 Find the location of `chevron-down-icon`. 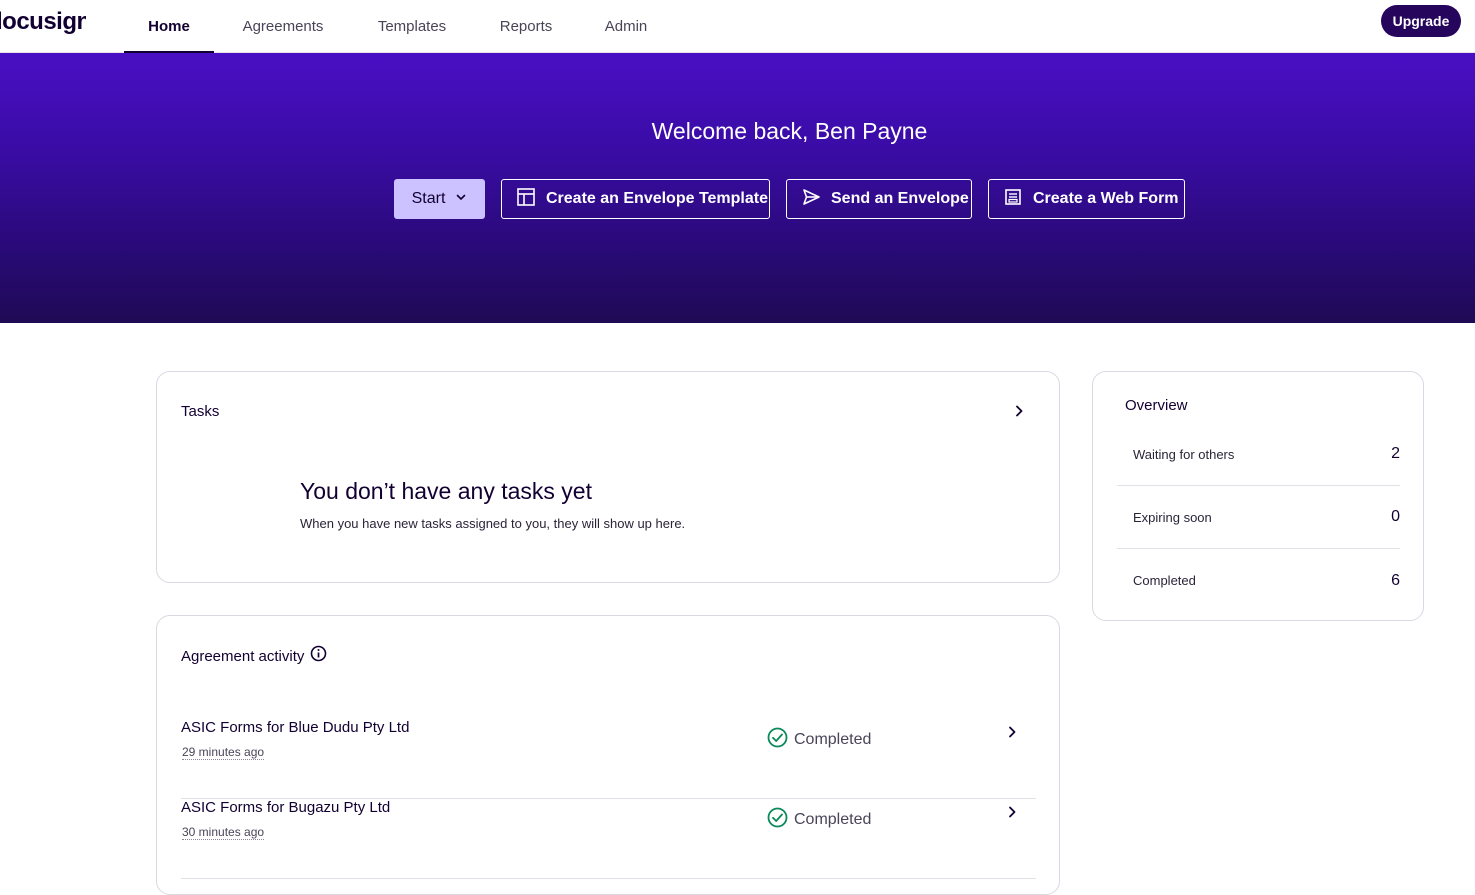

chevron-down-icon is located at coordinates (461, 199).